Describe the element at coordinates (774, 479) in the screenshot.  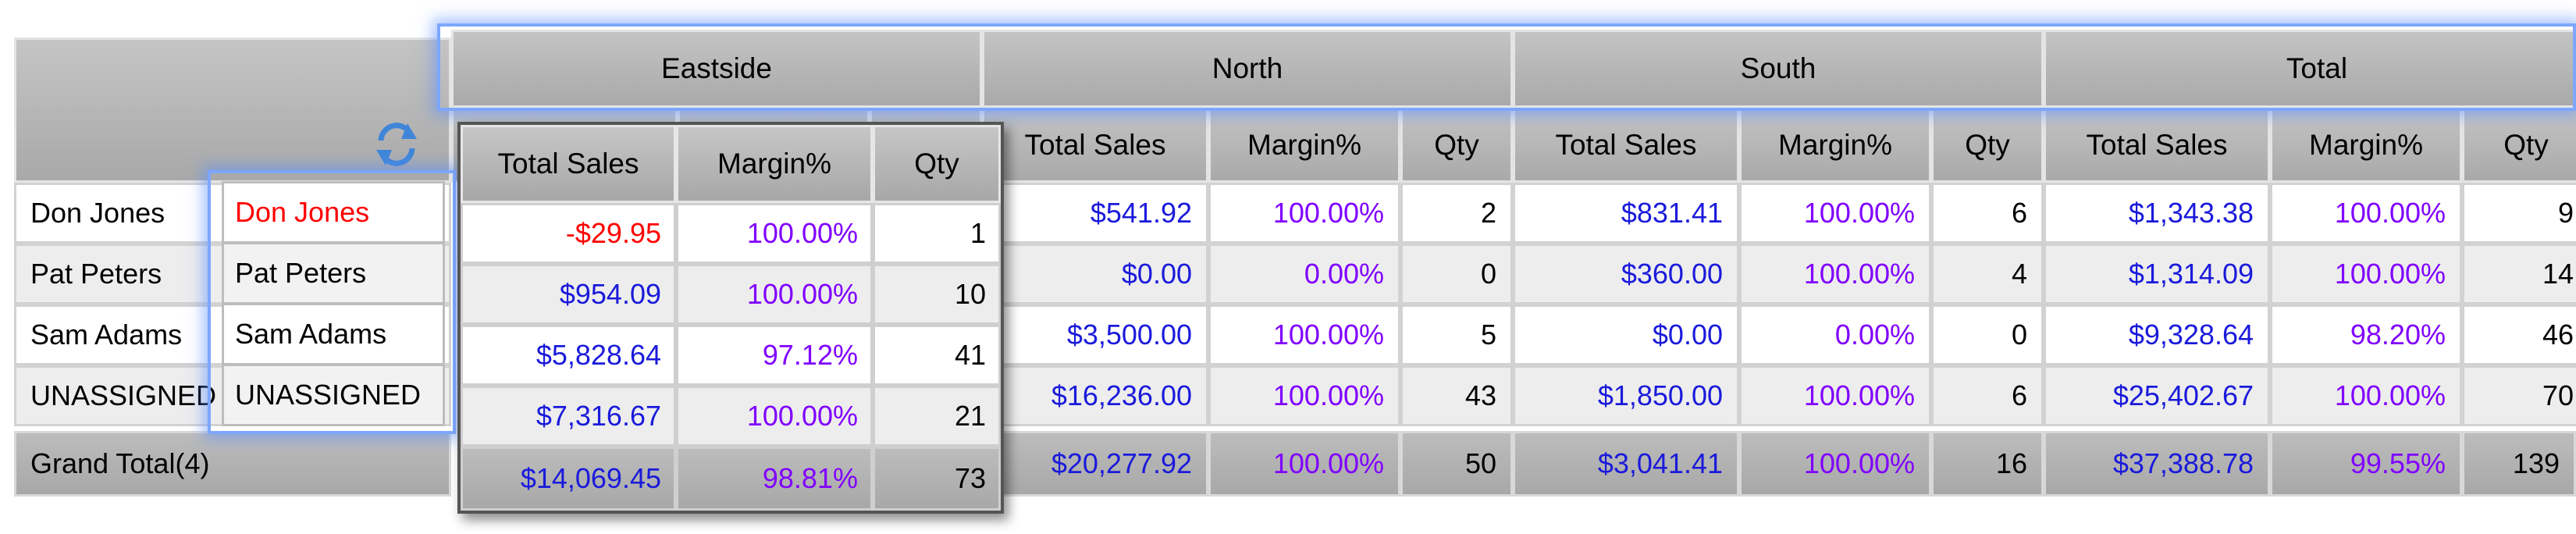
I see `popup-grand-total-margin: 98.81%` at that location.